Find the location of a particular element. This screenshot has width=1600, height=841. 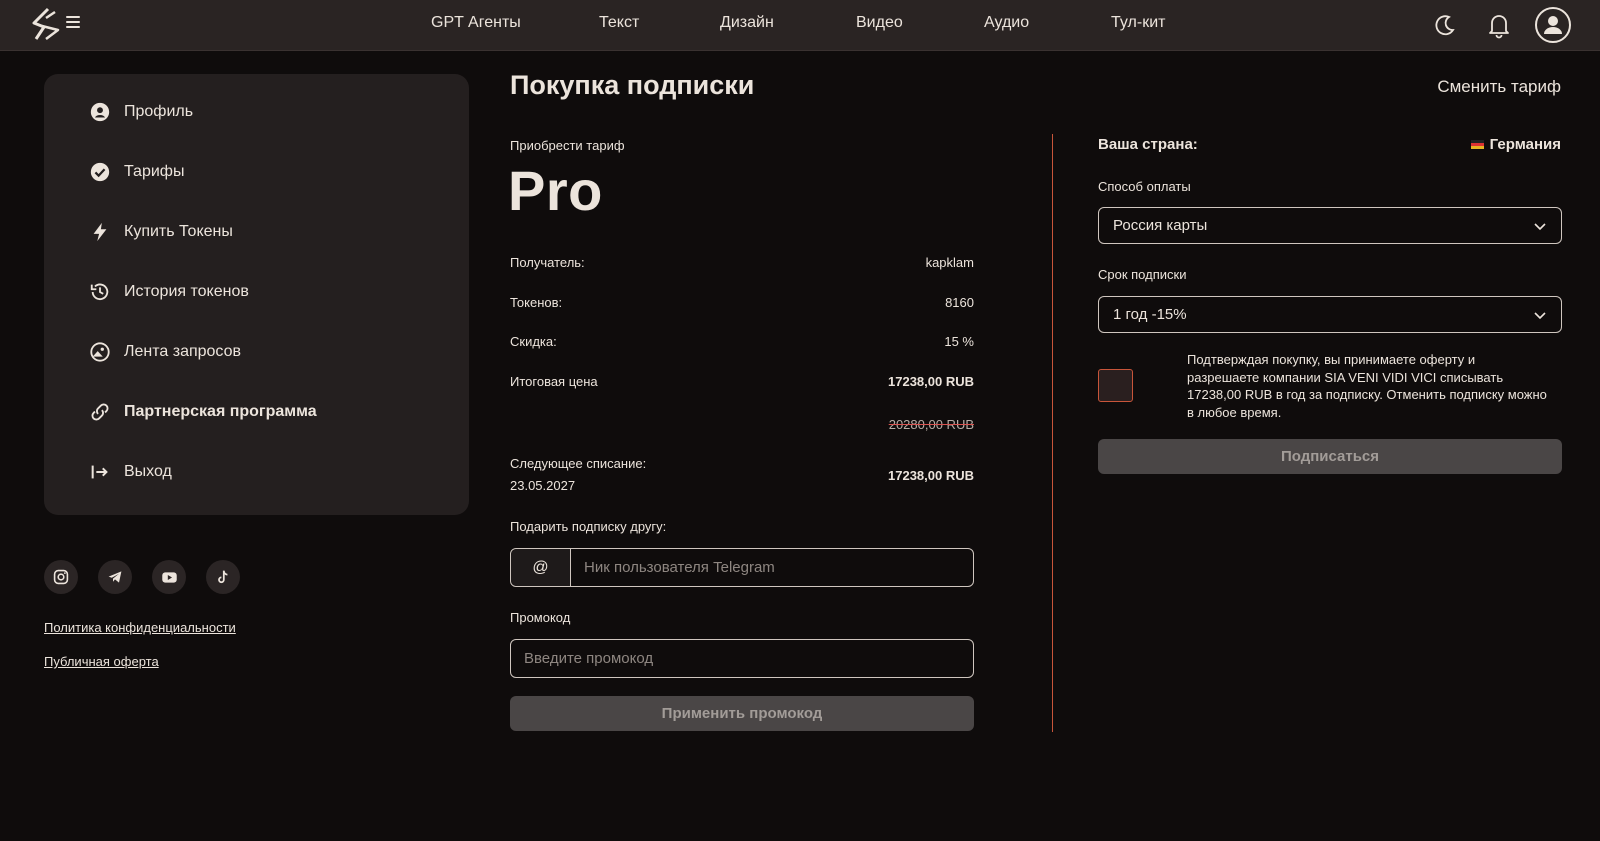

sidebar-item-label: Выход is located at coordinates (148, 471).